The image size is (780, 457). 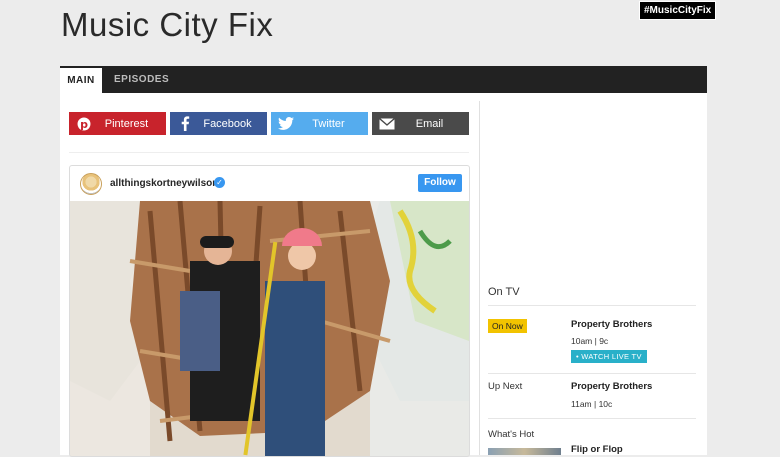 I want to click on email-label: Email, so click(x=429, y=123).